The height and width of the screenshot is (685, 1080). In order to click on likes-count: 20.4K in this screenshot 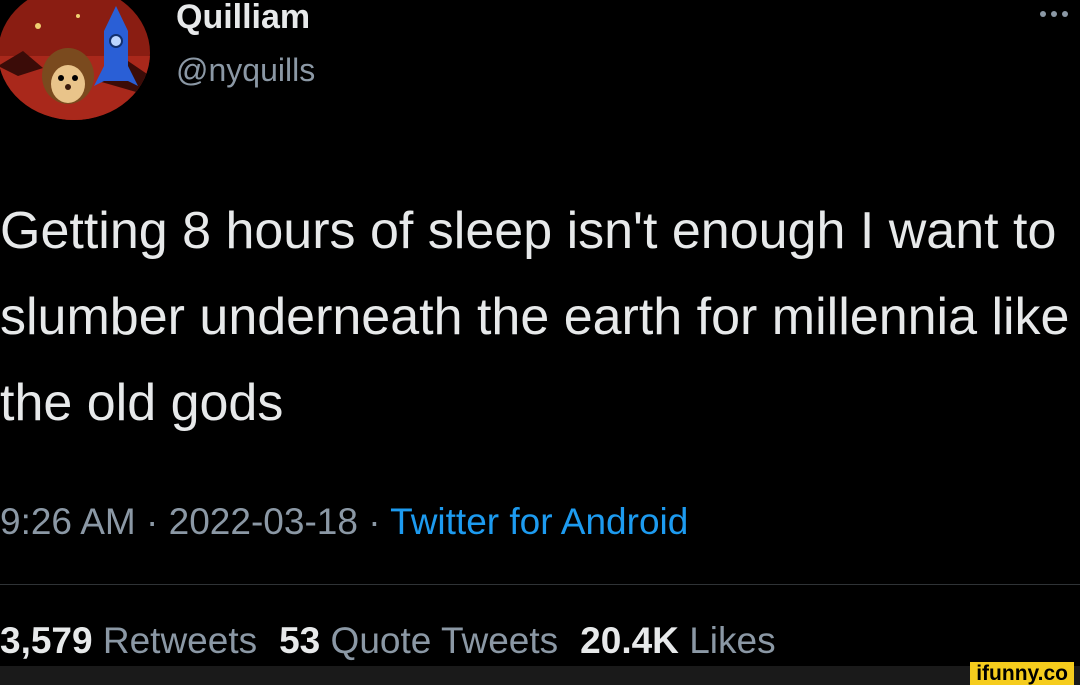, I will do `click(629, 640)`.